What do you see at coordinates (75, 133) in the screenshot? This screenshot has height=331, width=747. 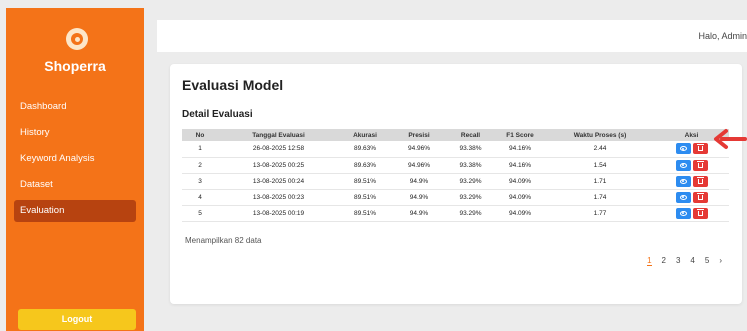 I see `sidebar-item-history: History` at bounding box center [75, 133].